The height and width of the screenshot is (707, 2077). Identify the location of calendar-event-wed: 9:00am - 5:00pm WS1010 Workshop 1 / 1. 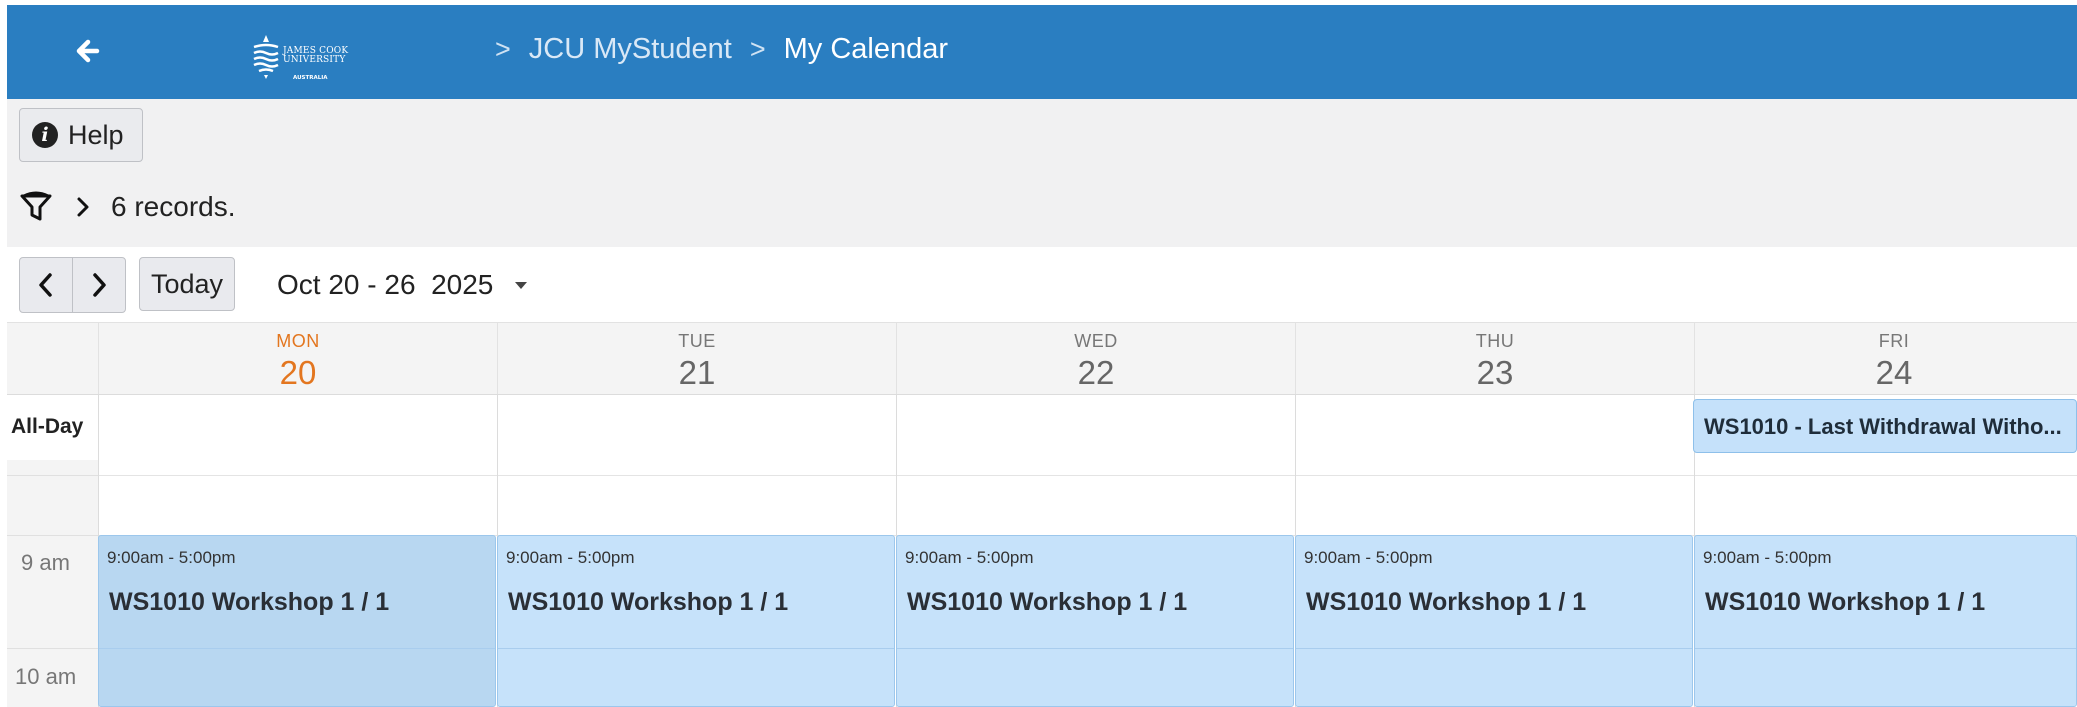
(1095, 621).